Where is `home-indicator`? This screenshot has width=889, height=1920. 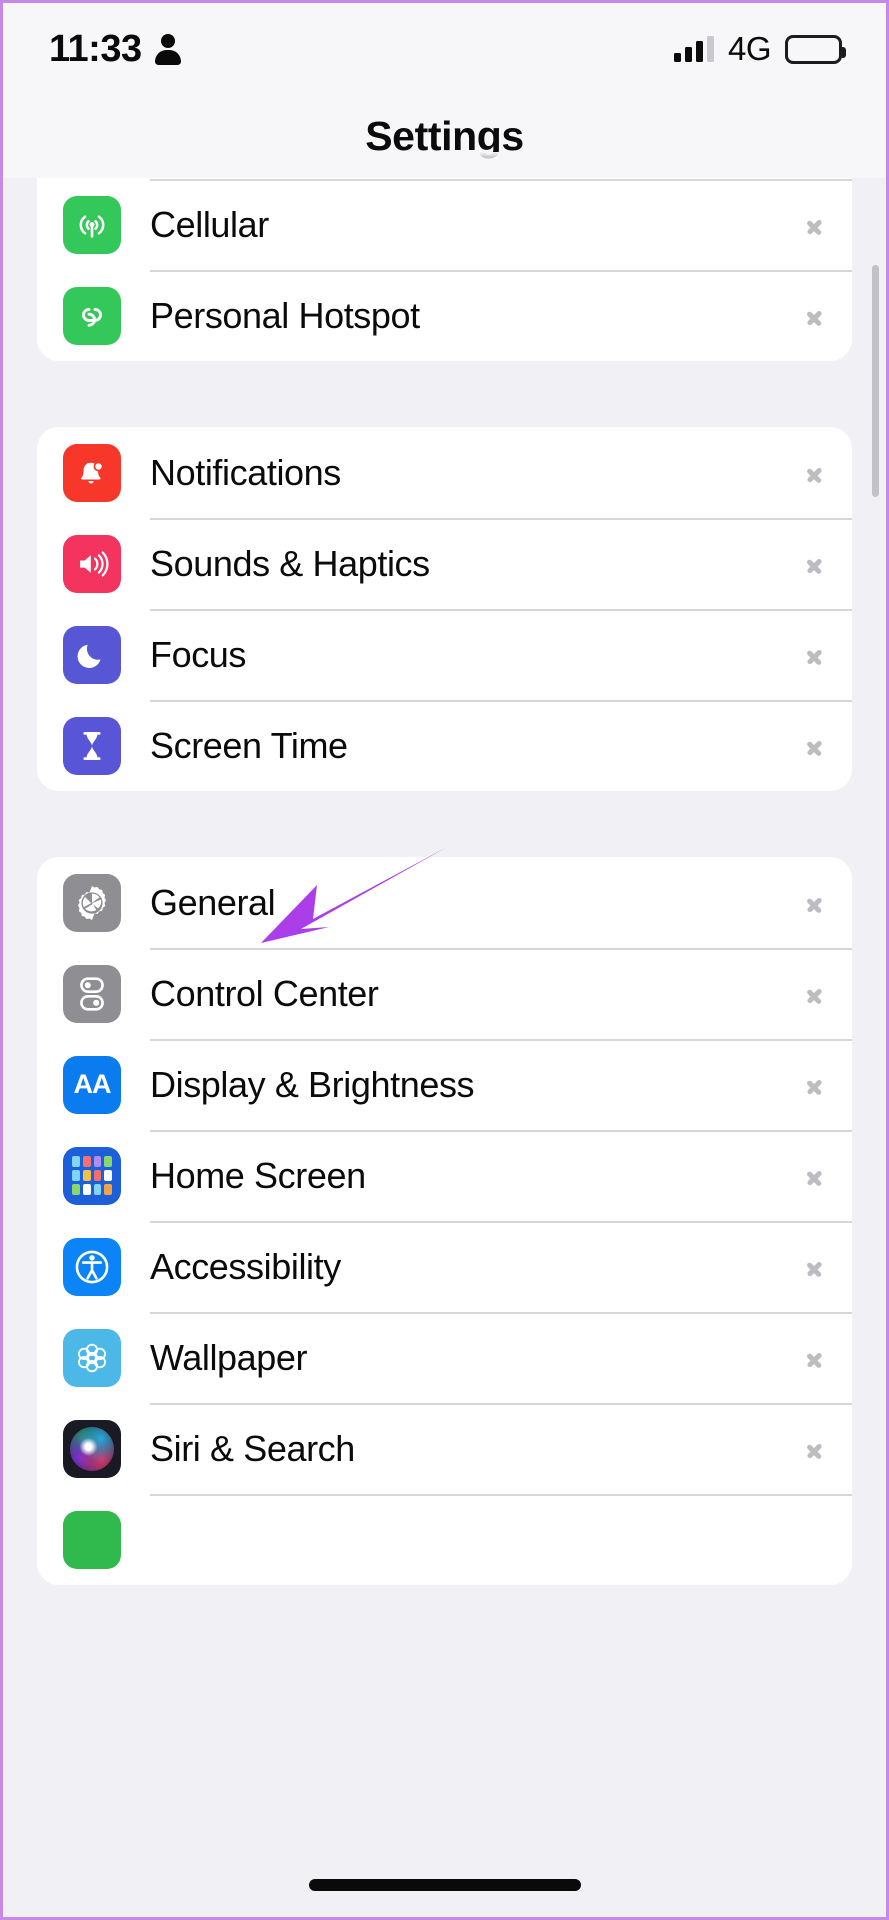
home-indicator is located at coordinates (444, 1885).